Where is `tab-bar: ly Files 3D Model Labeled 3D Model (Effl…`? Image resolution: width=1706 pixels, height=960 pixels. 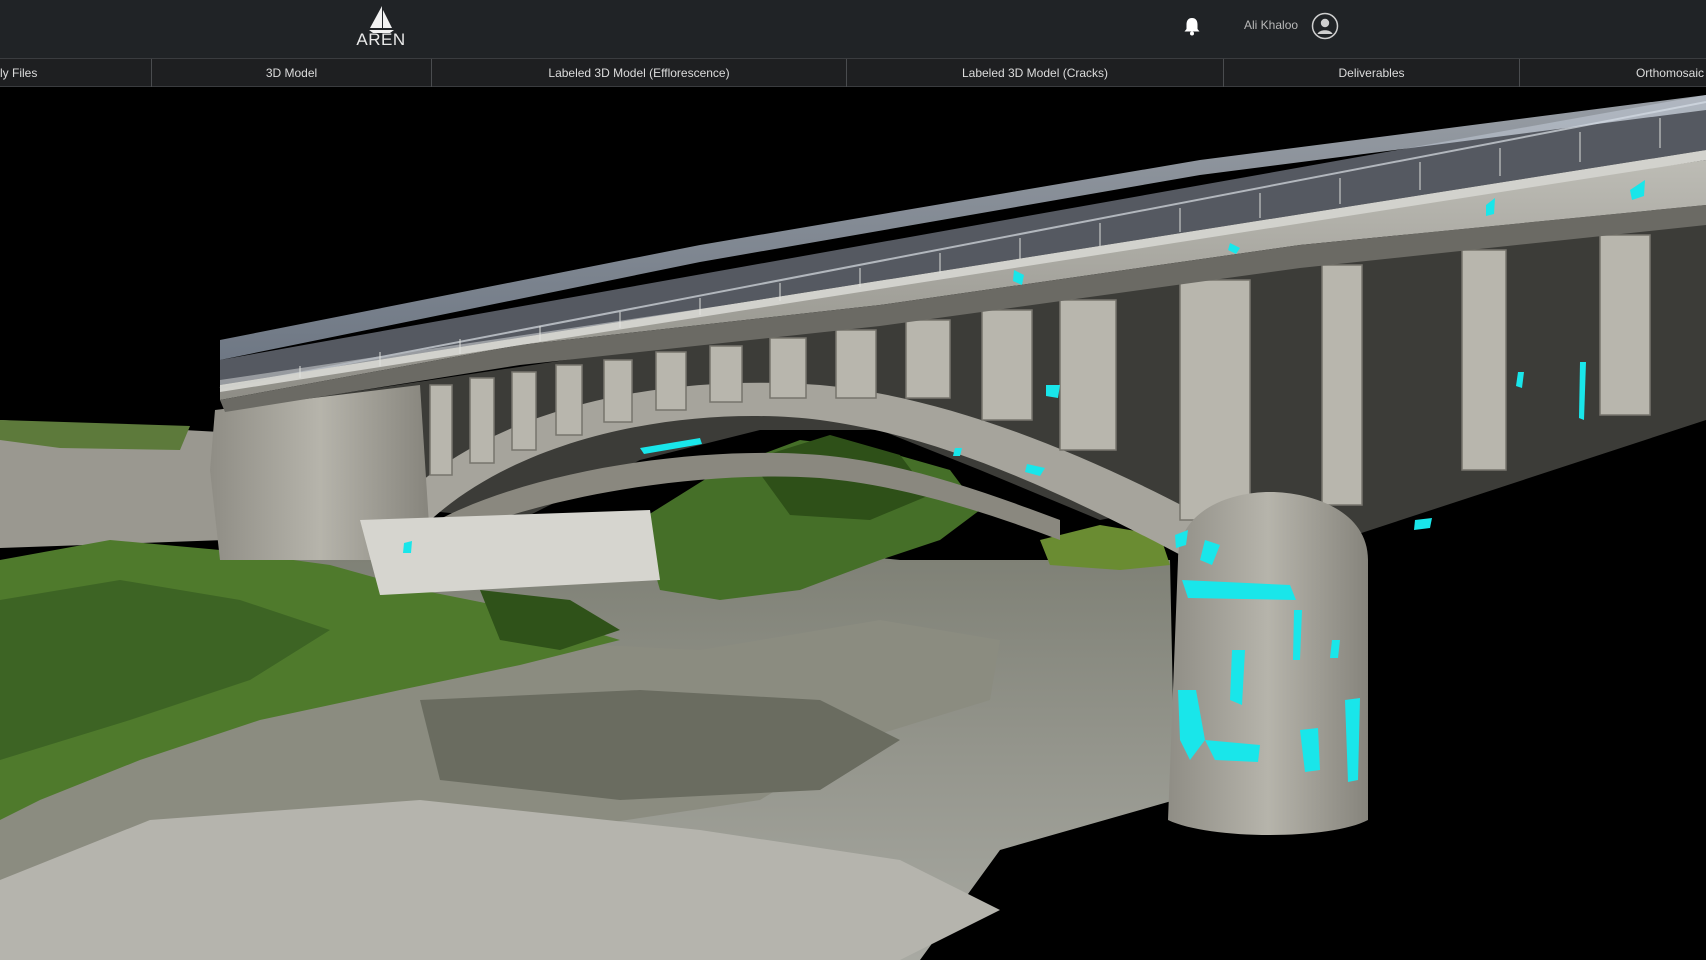
tab-bar: ly Files 3D Model Labeled 3D Model (Effl… is located at coordinates (853, 72).